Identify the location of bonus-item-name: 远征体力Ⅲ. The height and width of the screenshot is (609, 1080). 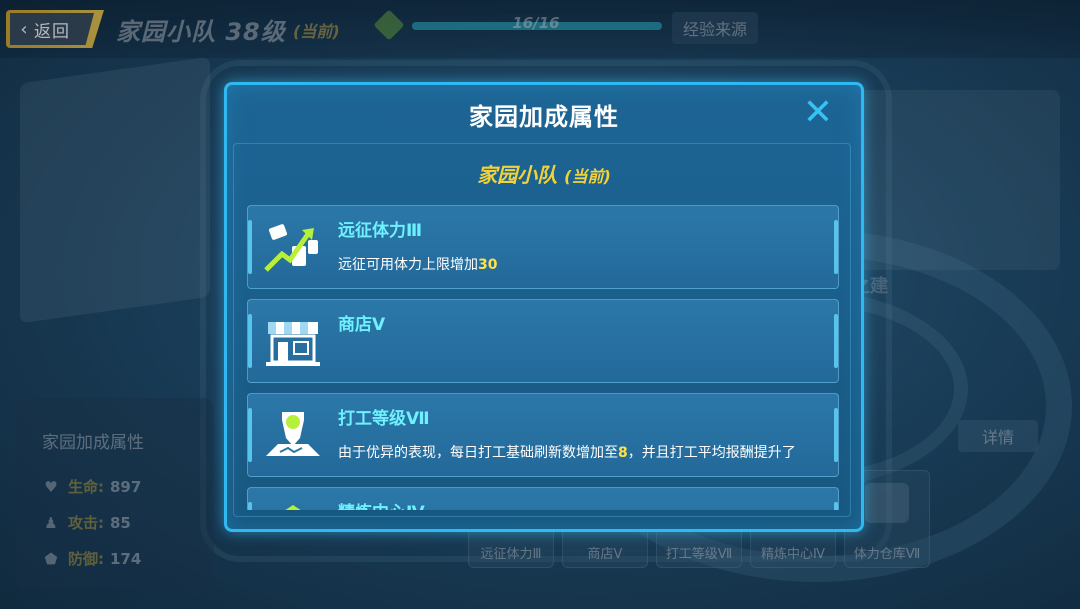
(380, 231).